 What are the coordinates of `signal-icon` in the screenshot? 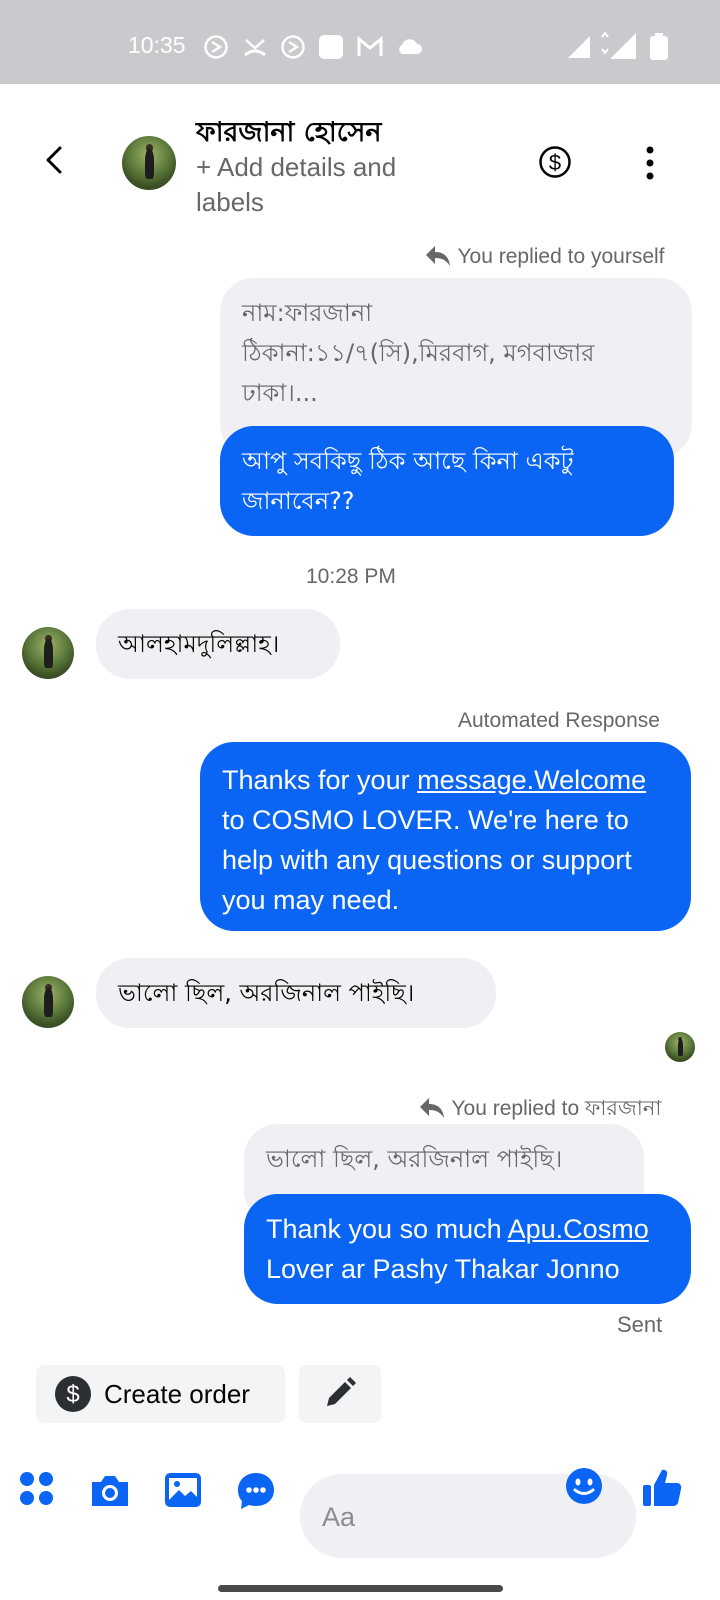 It's located at (579, 47).